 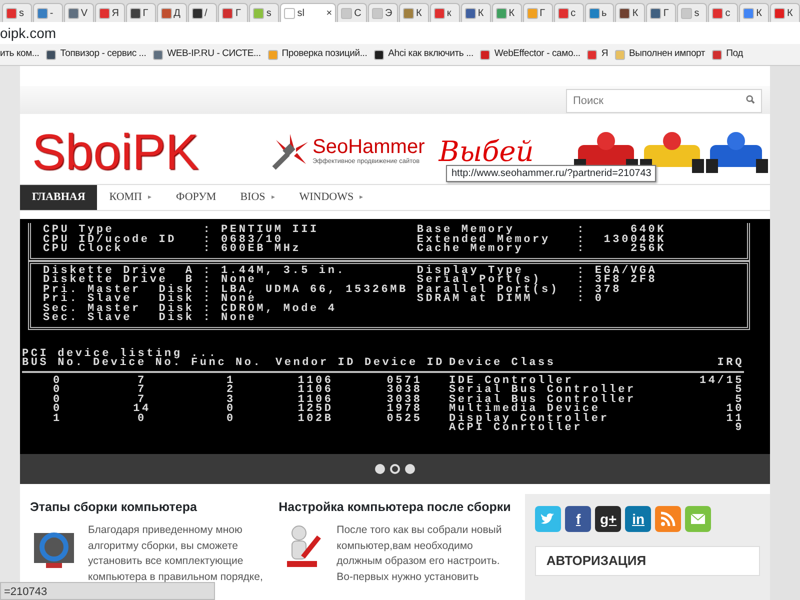 What do you see at coordinates (59, 197) in the screenshot?
I see `nav-item: ГЛАВНАЯ` at bounding box center [59, 197].